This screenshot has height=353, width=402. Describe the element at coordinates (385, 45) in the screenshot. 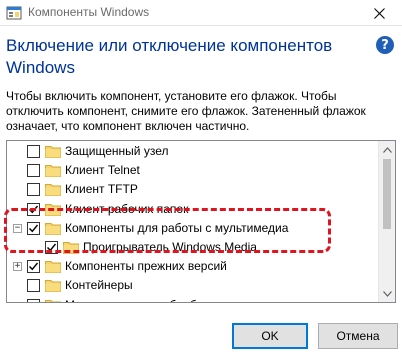

I see `help-icon: ?` at that location.